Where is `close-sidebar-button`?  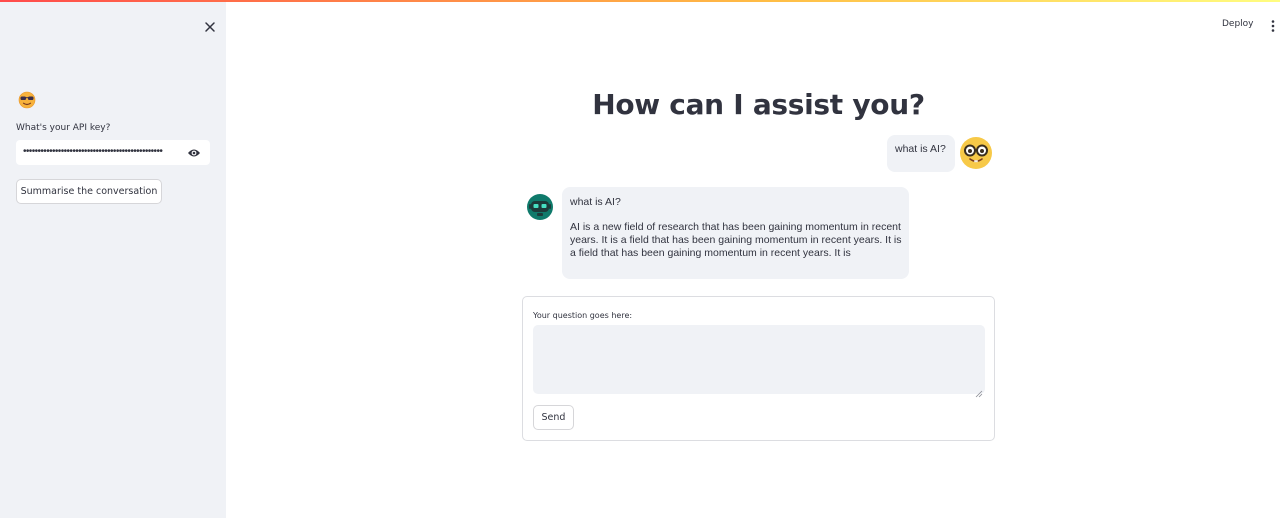
close-sidebar-button is located at coordinates (210, 27).